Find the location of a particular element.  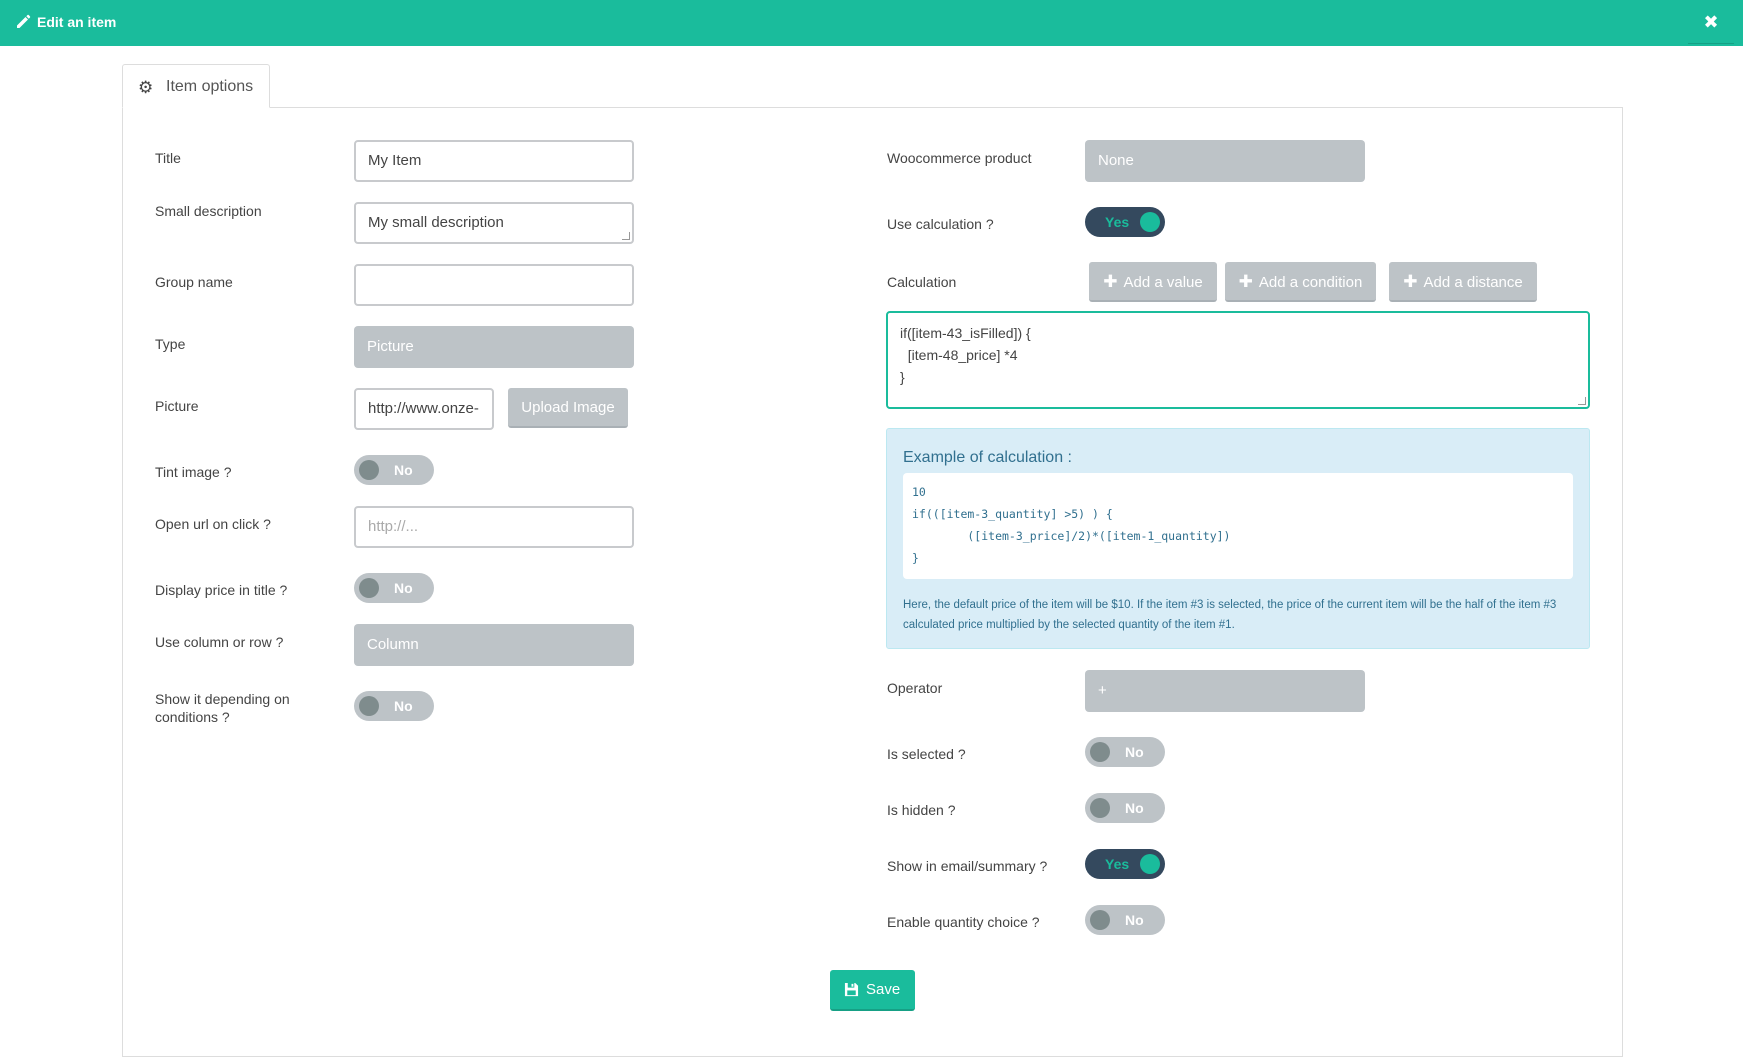

calculation-line: if([item-43_isFilled]) { is located at coordinates (965, 333).